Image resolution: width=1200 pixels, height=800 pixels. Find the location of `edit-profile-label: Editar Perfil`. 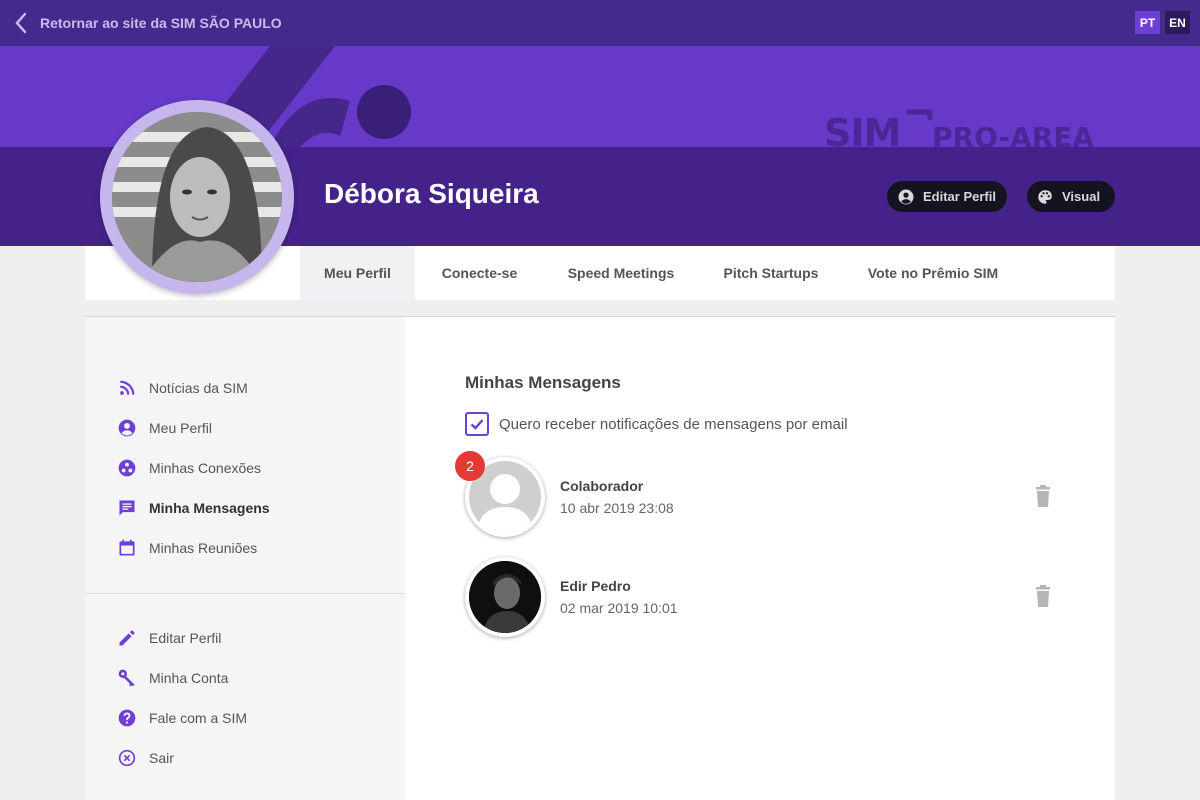

edit-profile-label: Editar Perfil is located at coordinates (959, 196).